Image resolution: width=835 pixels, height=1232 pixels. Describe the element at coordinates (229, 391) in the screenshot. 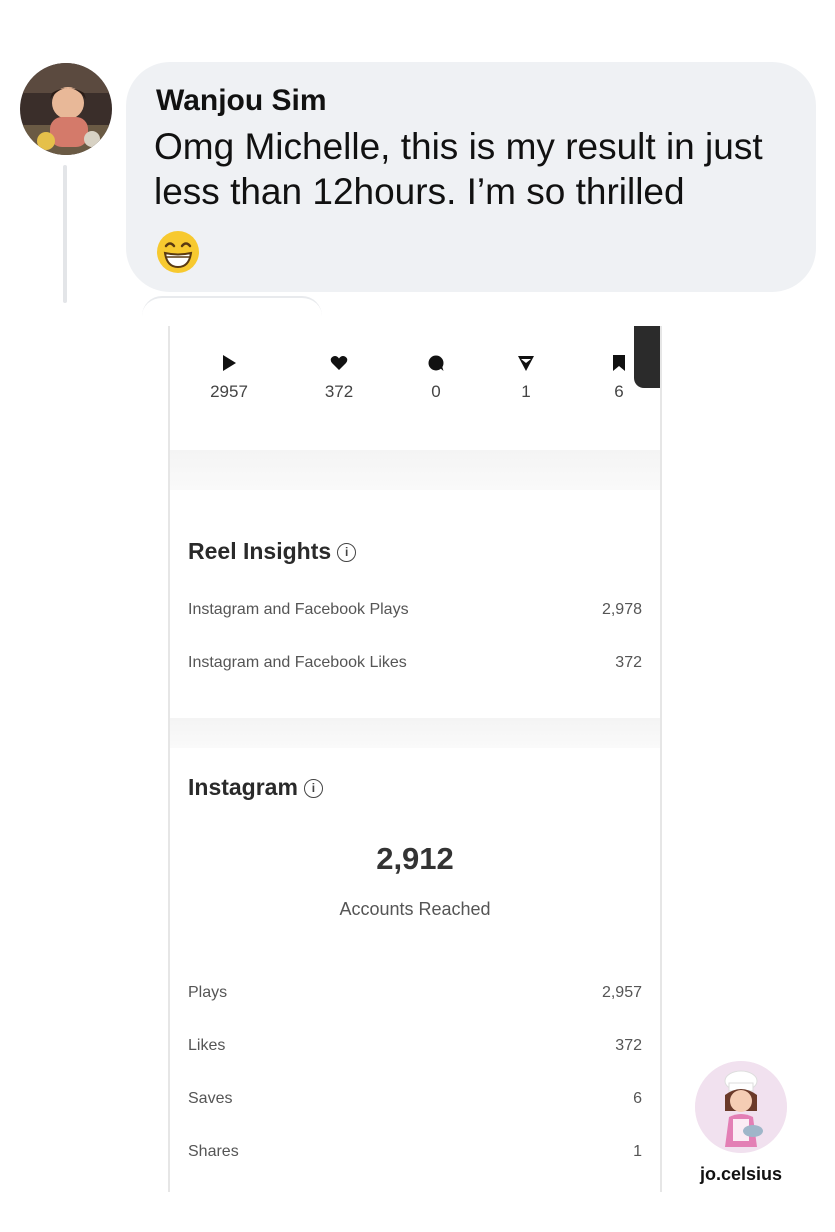

I see `stat-value: 2957` at that location.